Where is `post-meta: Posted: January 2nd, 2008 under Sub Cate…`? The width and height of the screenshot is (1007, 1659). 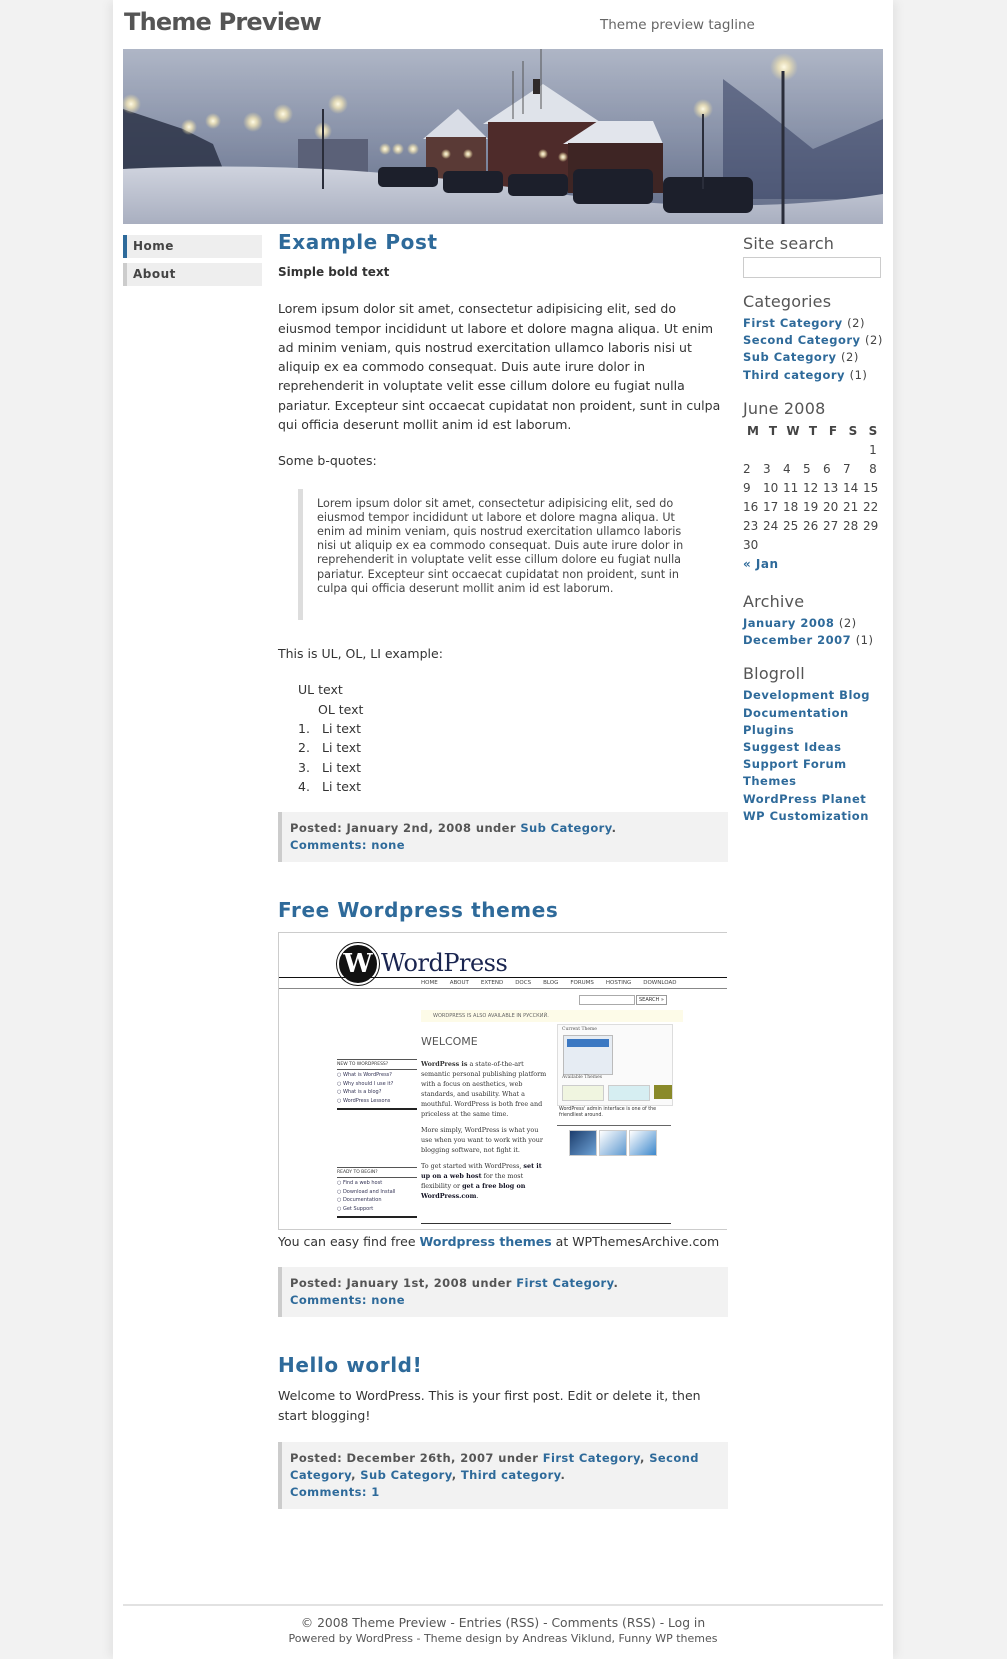
post-meta: Posted: January 2nd, 2008 under Sub Cate… is located at coordinates (503, 837).